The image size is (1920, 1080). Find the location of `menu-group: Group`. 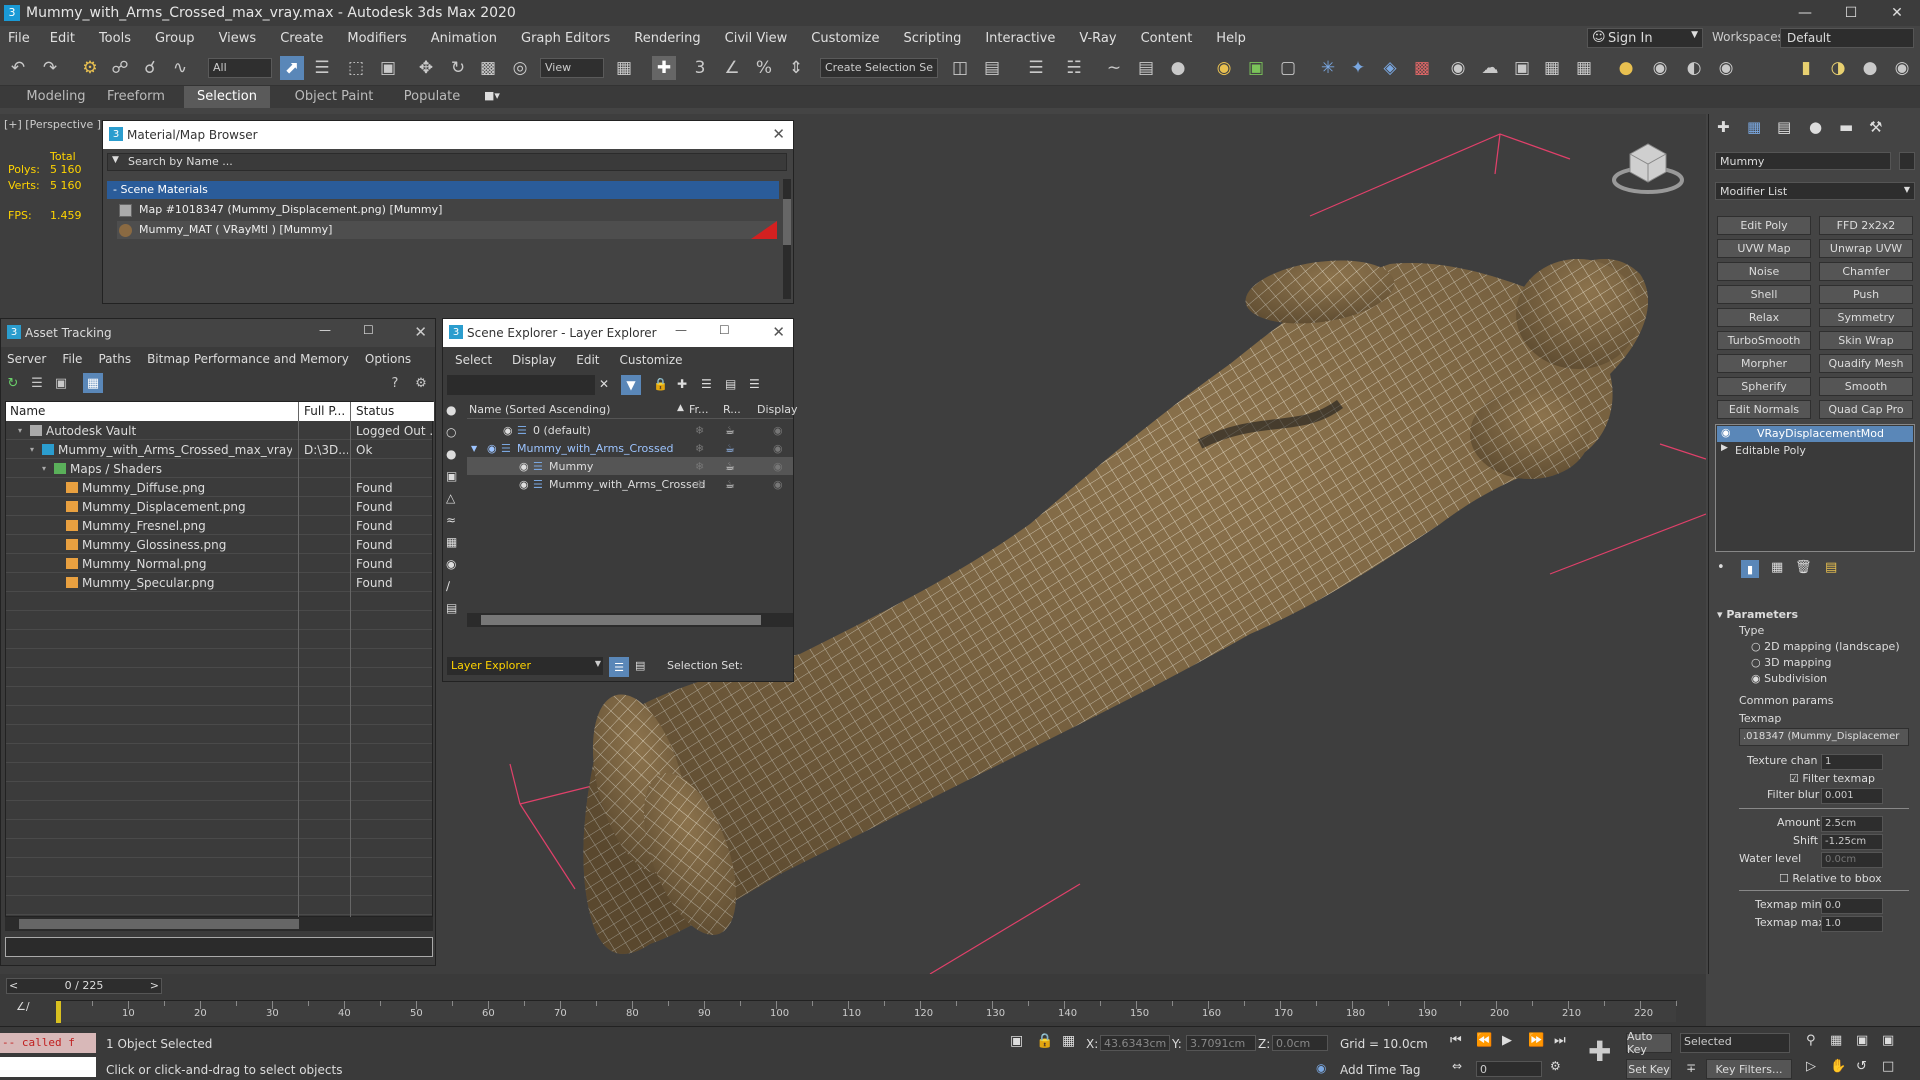

menu-group: Group is located at coordinates (175, 38).